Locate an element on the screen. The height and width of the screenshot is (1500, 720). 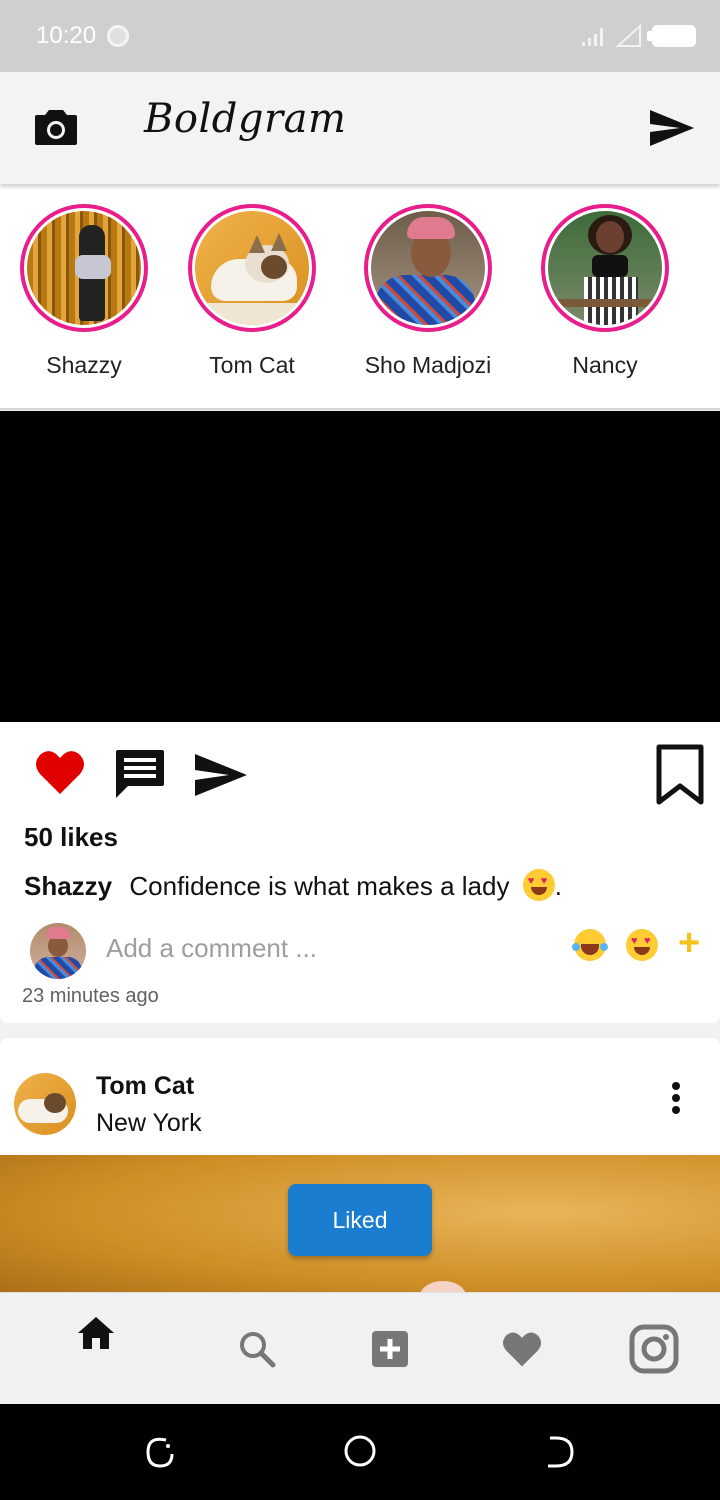
post-actions is located at coordinates (360, 772).